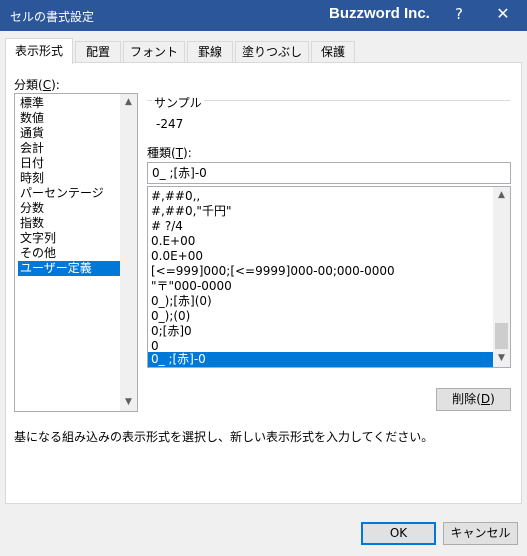  Describe the element at coordinates (320, 256) in the screenshot. I see `format-item: 0.0E+00` at that location.